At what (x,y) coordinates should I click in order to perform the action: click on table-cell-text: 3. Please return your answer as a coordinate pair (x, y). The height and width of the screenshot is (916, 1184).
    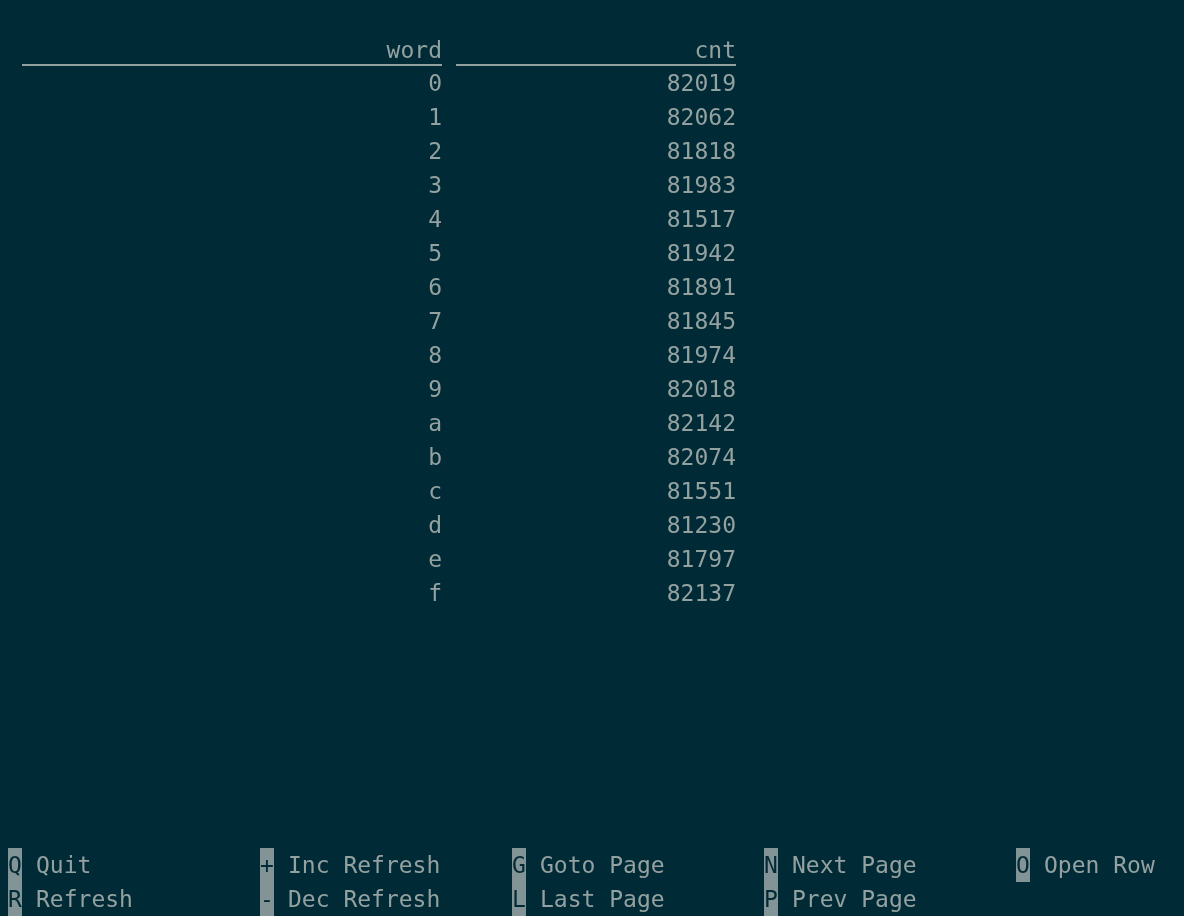
    Looking at the image, I should click on (434, 185).